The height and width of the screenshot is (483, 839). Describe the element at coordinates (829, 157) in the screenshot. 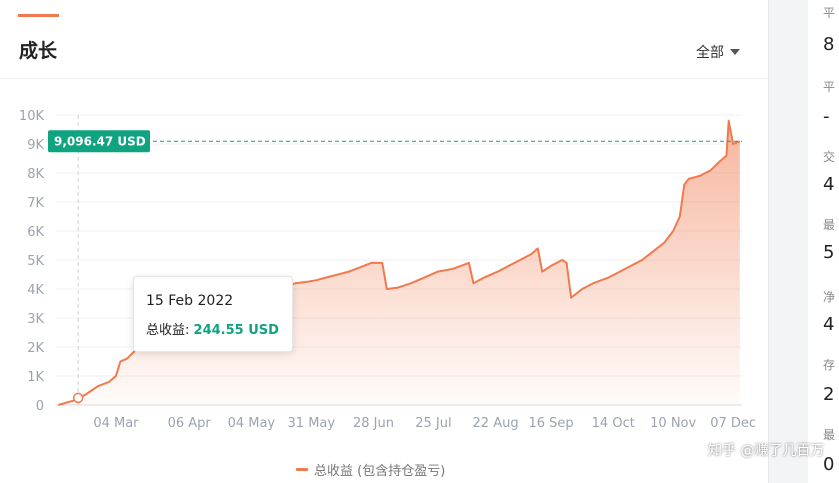

I see `sidebar-label-3: 交` at that location.